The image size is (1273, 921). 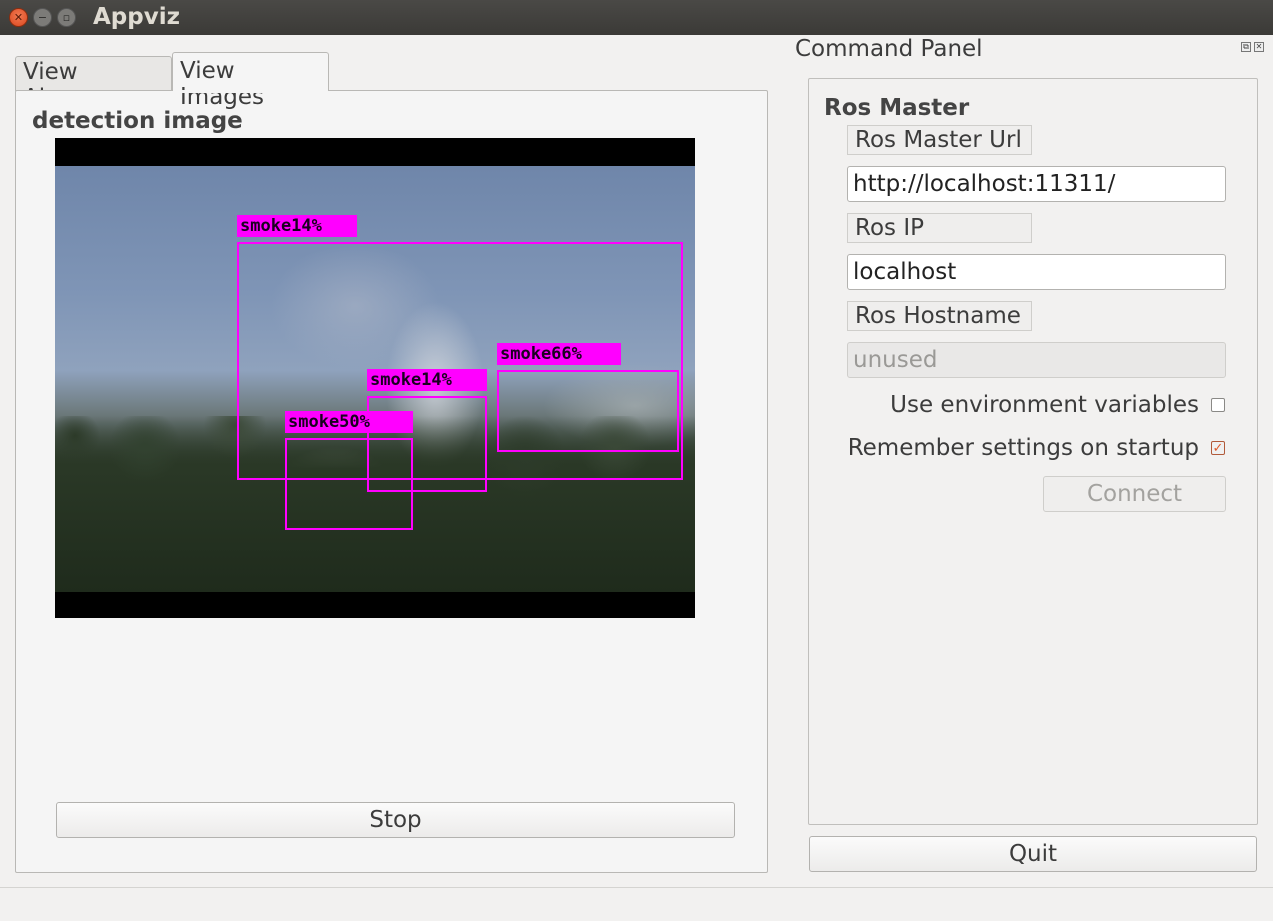 What do you see at coordinates (1036, 272) in the screenshot?
I see `ros-ip-input: localhost` at bounding box center [1036, 272].